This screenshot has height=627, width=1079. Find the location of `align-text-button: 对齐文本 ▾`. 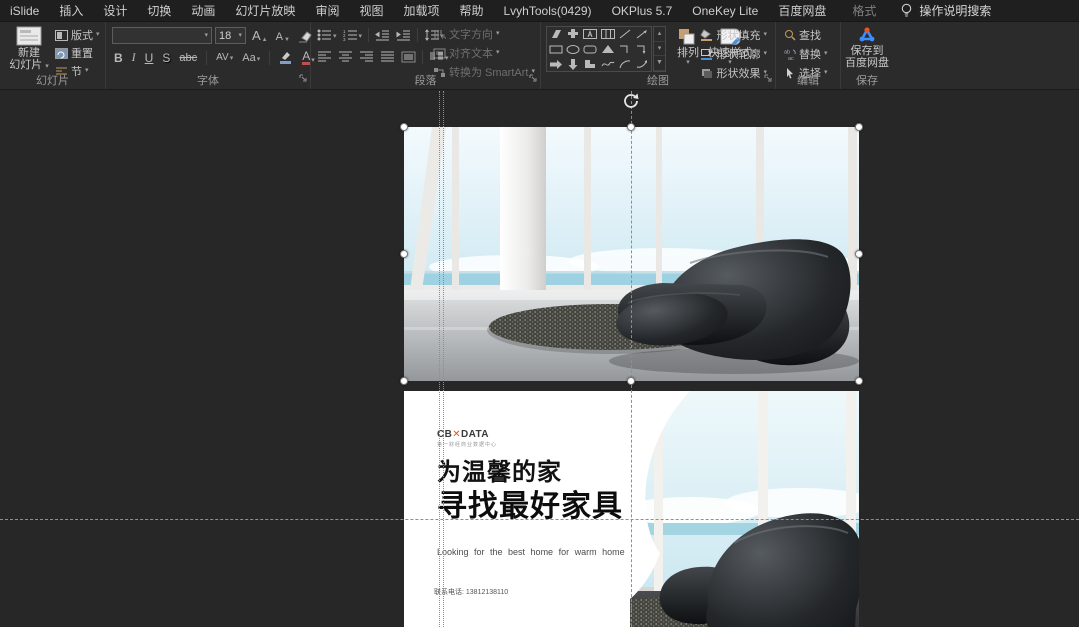

align-text-button: 对齐文本 ▾ is located at coordinates (484, 53).